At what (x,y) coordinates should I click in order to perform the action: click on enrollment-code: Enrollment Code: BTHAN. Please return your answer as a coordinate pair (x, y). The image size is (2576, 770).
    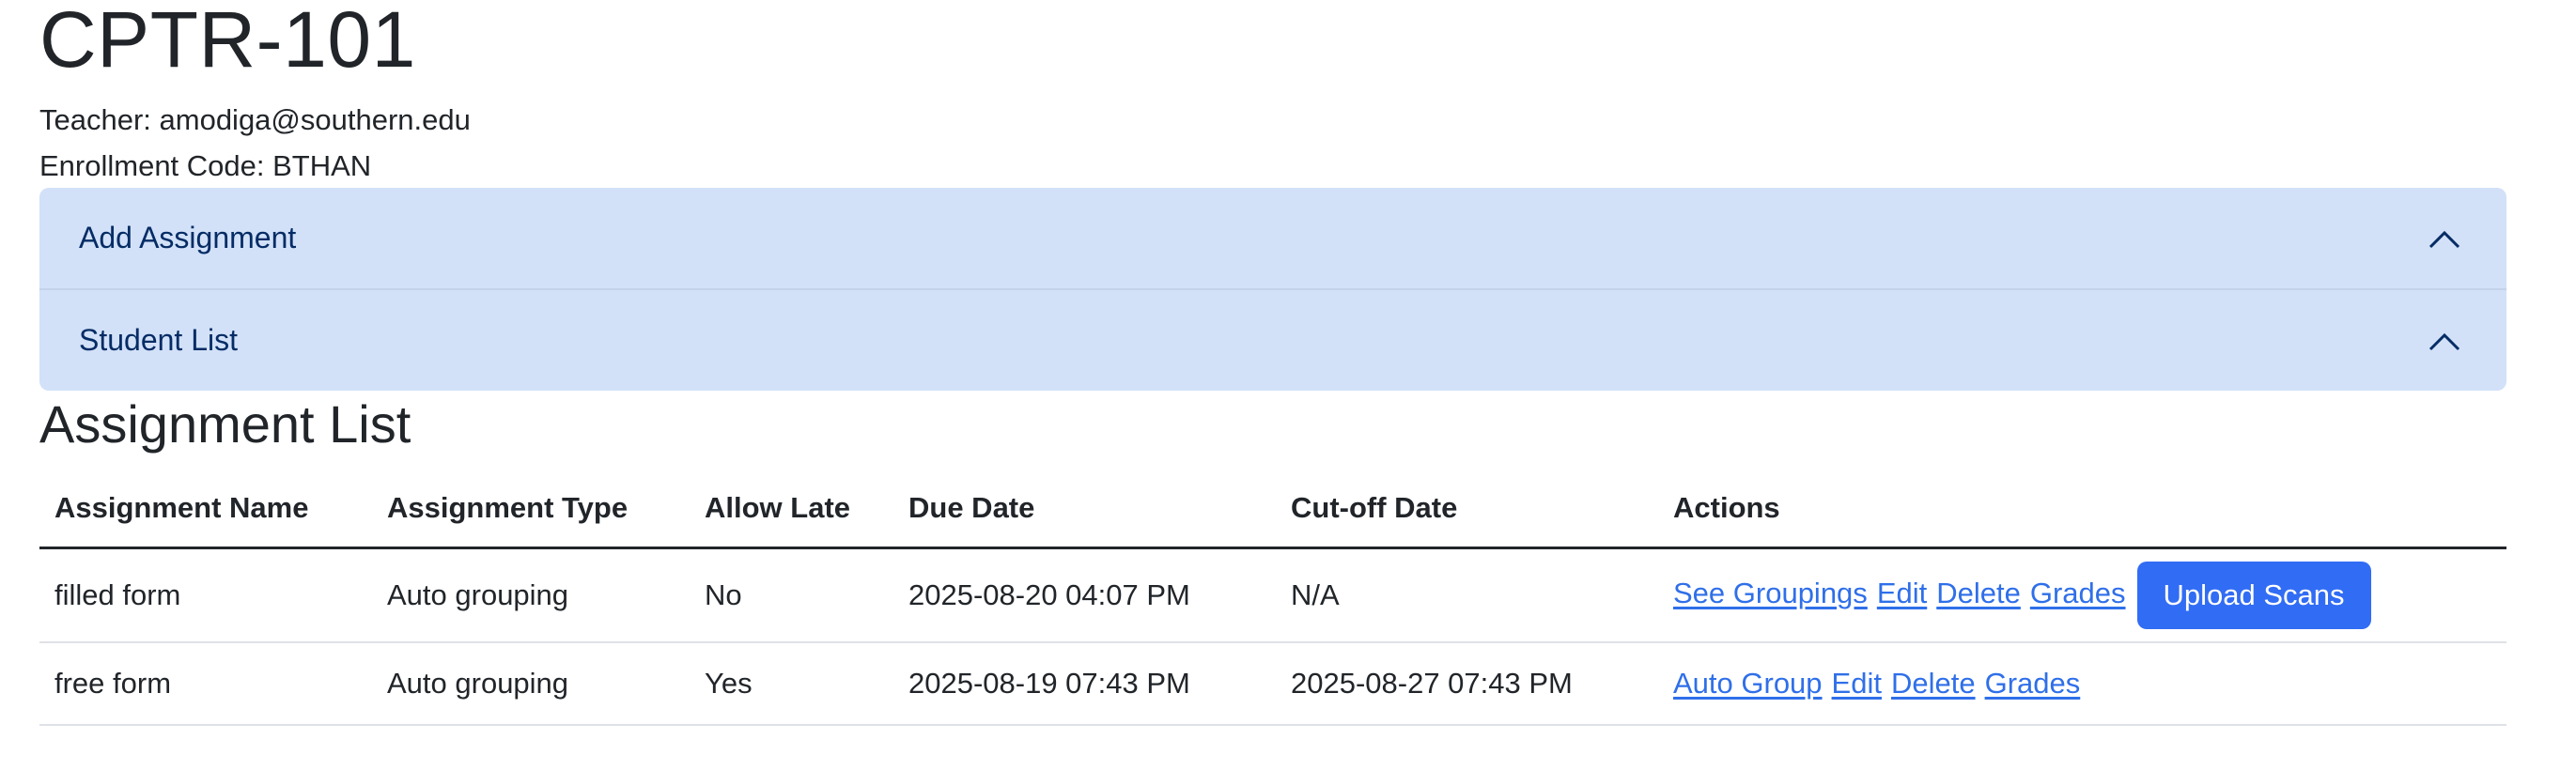
    Looking at the image, I should click on (205, 165).